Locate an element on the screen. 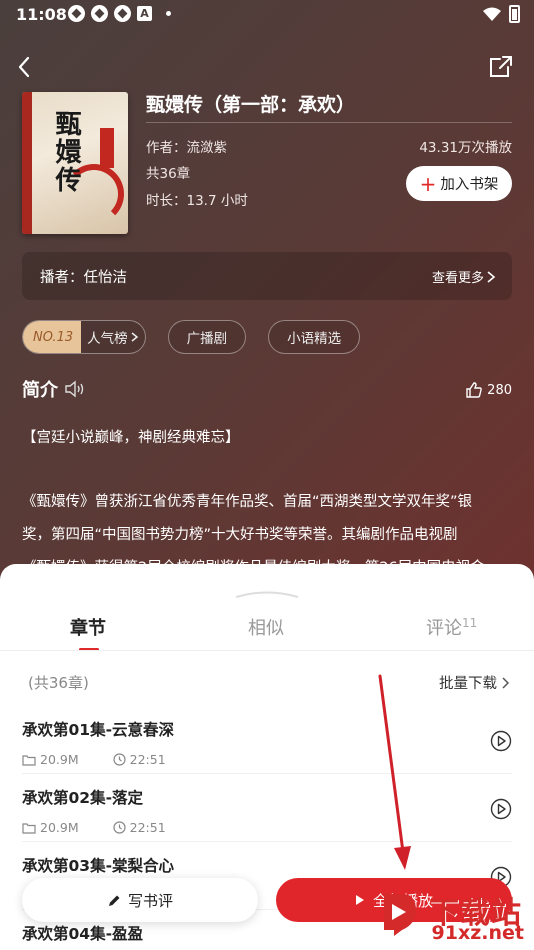 The height and width of the screenshot is (950, 534). see-more-button: 查看更多 is located at coordinates (464, 276).